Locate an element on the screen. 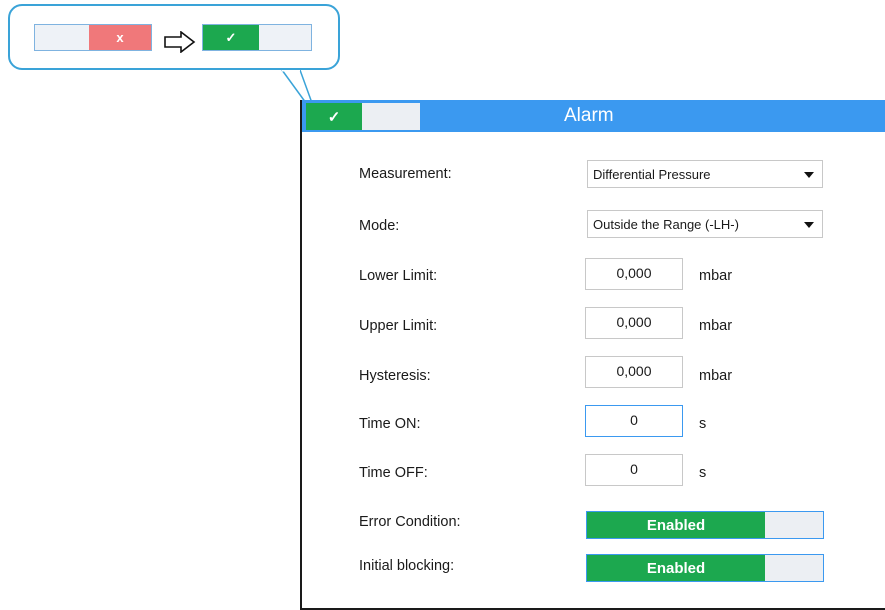 This screenshot has height=610, width=885. initial-blocking-label: Initial blocking: is located at coordinates (407, 566).